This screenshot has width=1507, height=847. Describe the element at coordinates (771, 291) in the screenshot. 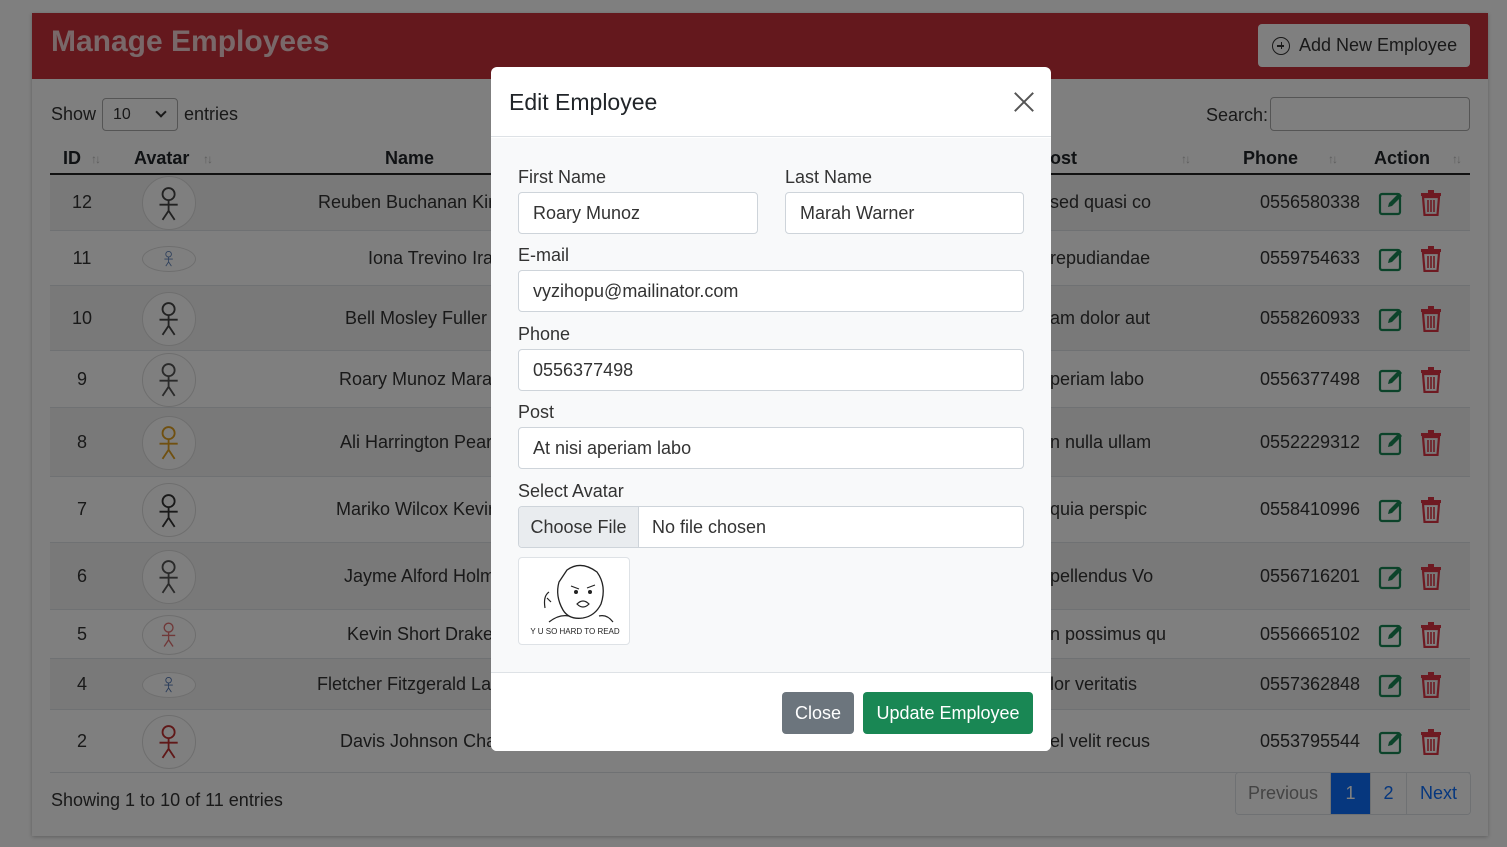

I see `email-field: vyzihopu@mailinator.com` at that location.